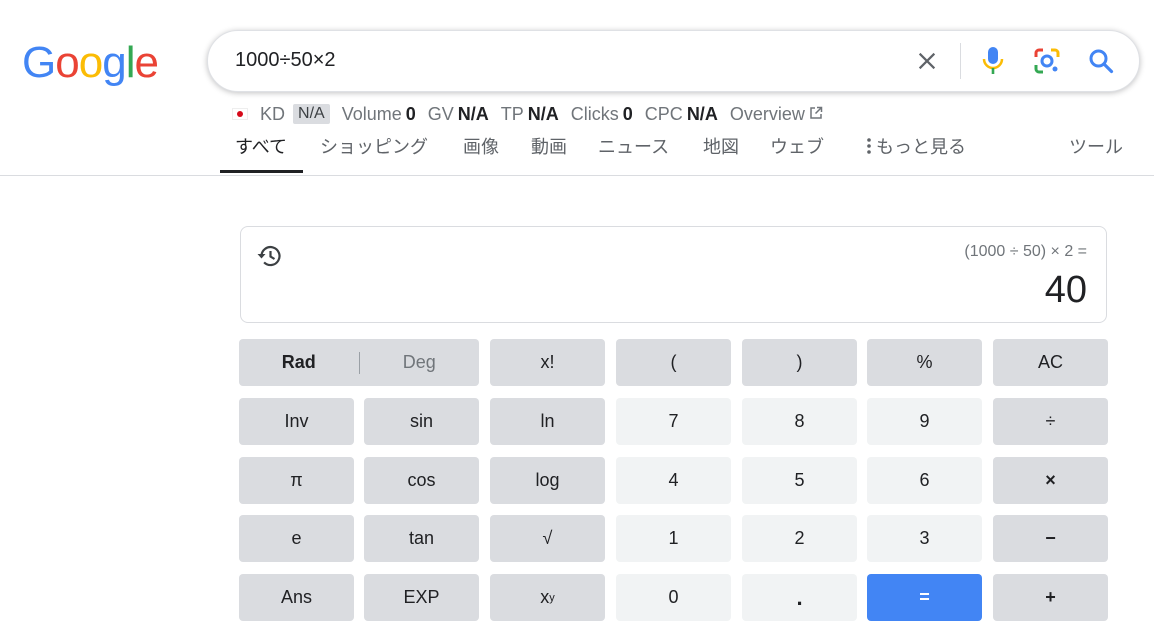 The height and width of the screenshot is (639, 1154). Describe the element at coordinates (440, 113) in the screenshot. I see `gv-label: GV` at that location.